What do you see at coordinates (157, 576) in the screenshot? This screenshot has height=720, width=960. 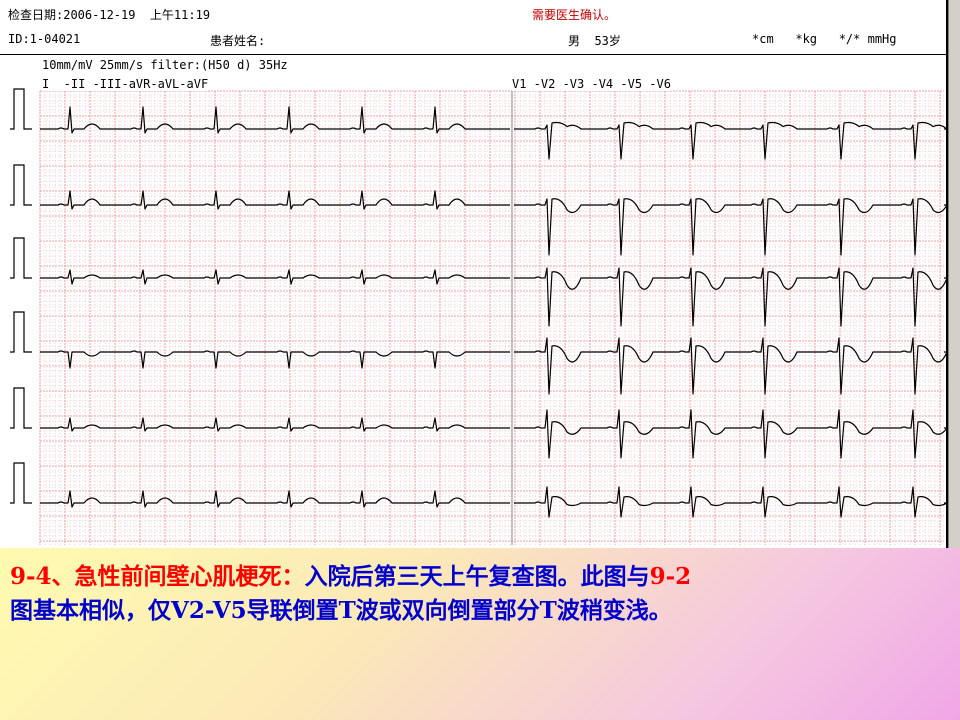 I see `caption-title: 9-4、急性前间壁心肌梗死：` at bounding box center [157, 576].